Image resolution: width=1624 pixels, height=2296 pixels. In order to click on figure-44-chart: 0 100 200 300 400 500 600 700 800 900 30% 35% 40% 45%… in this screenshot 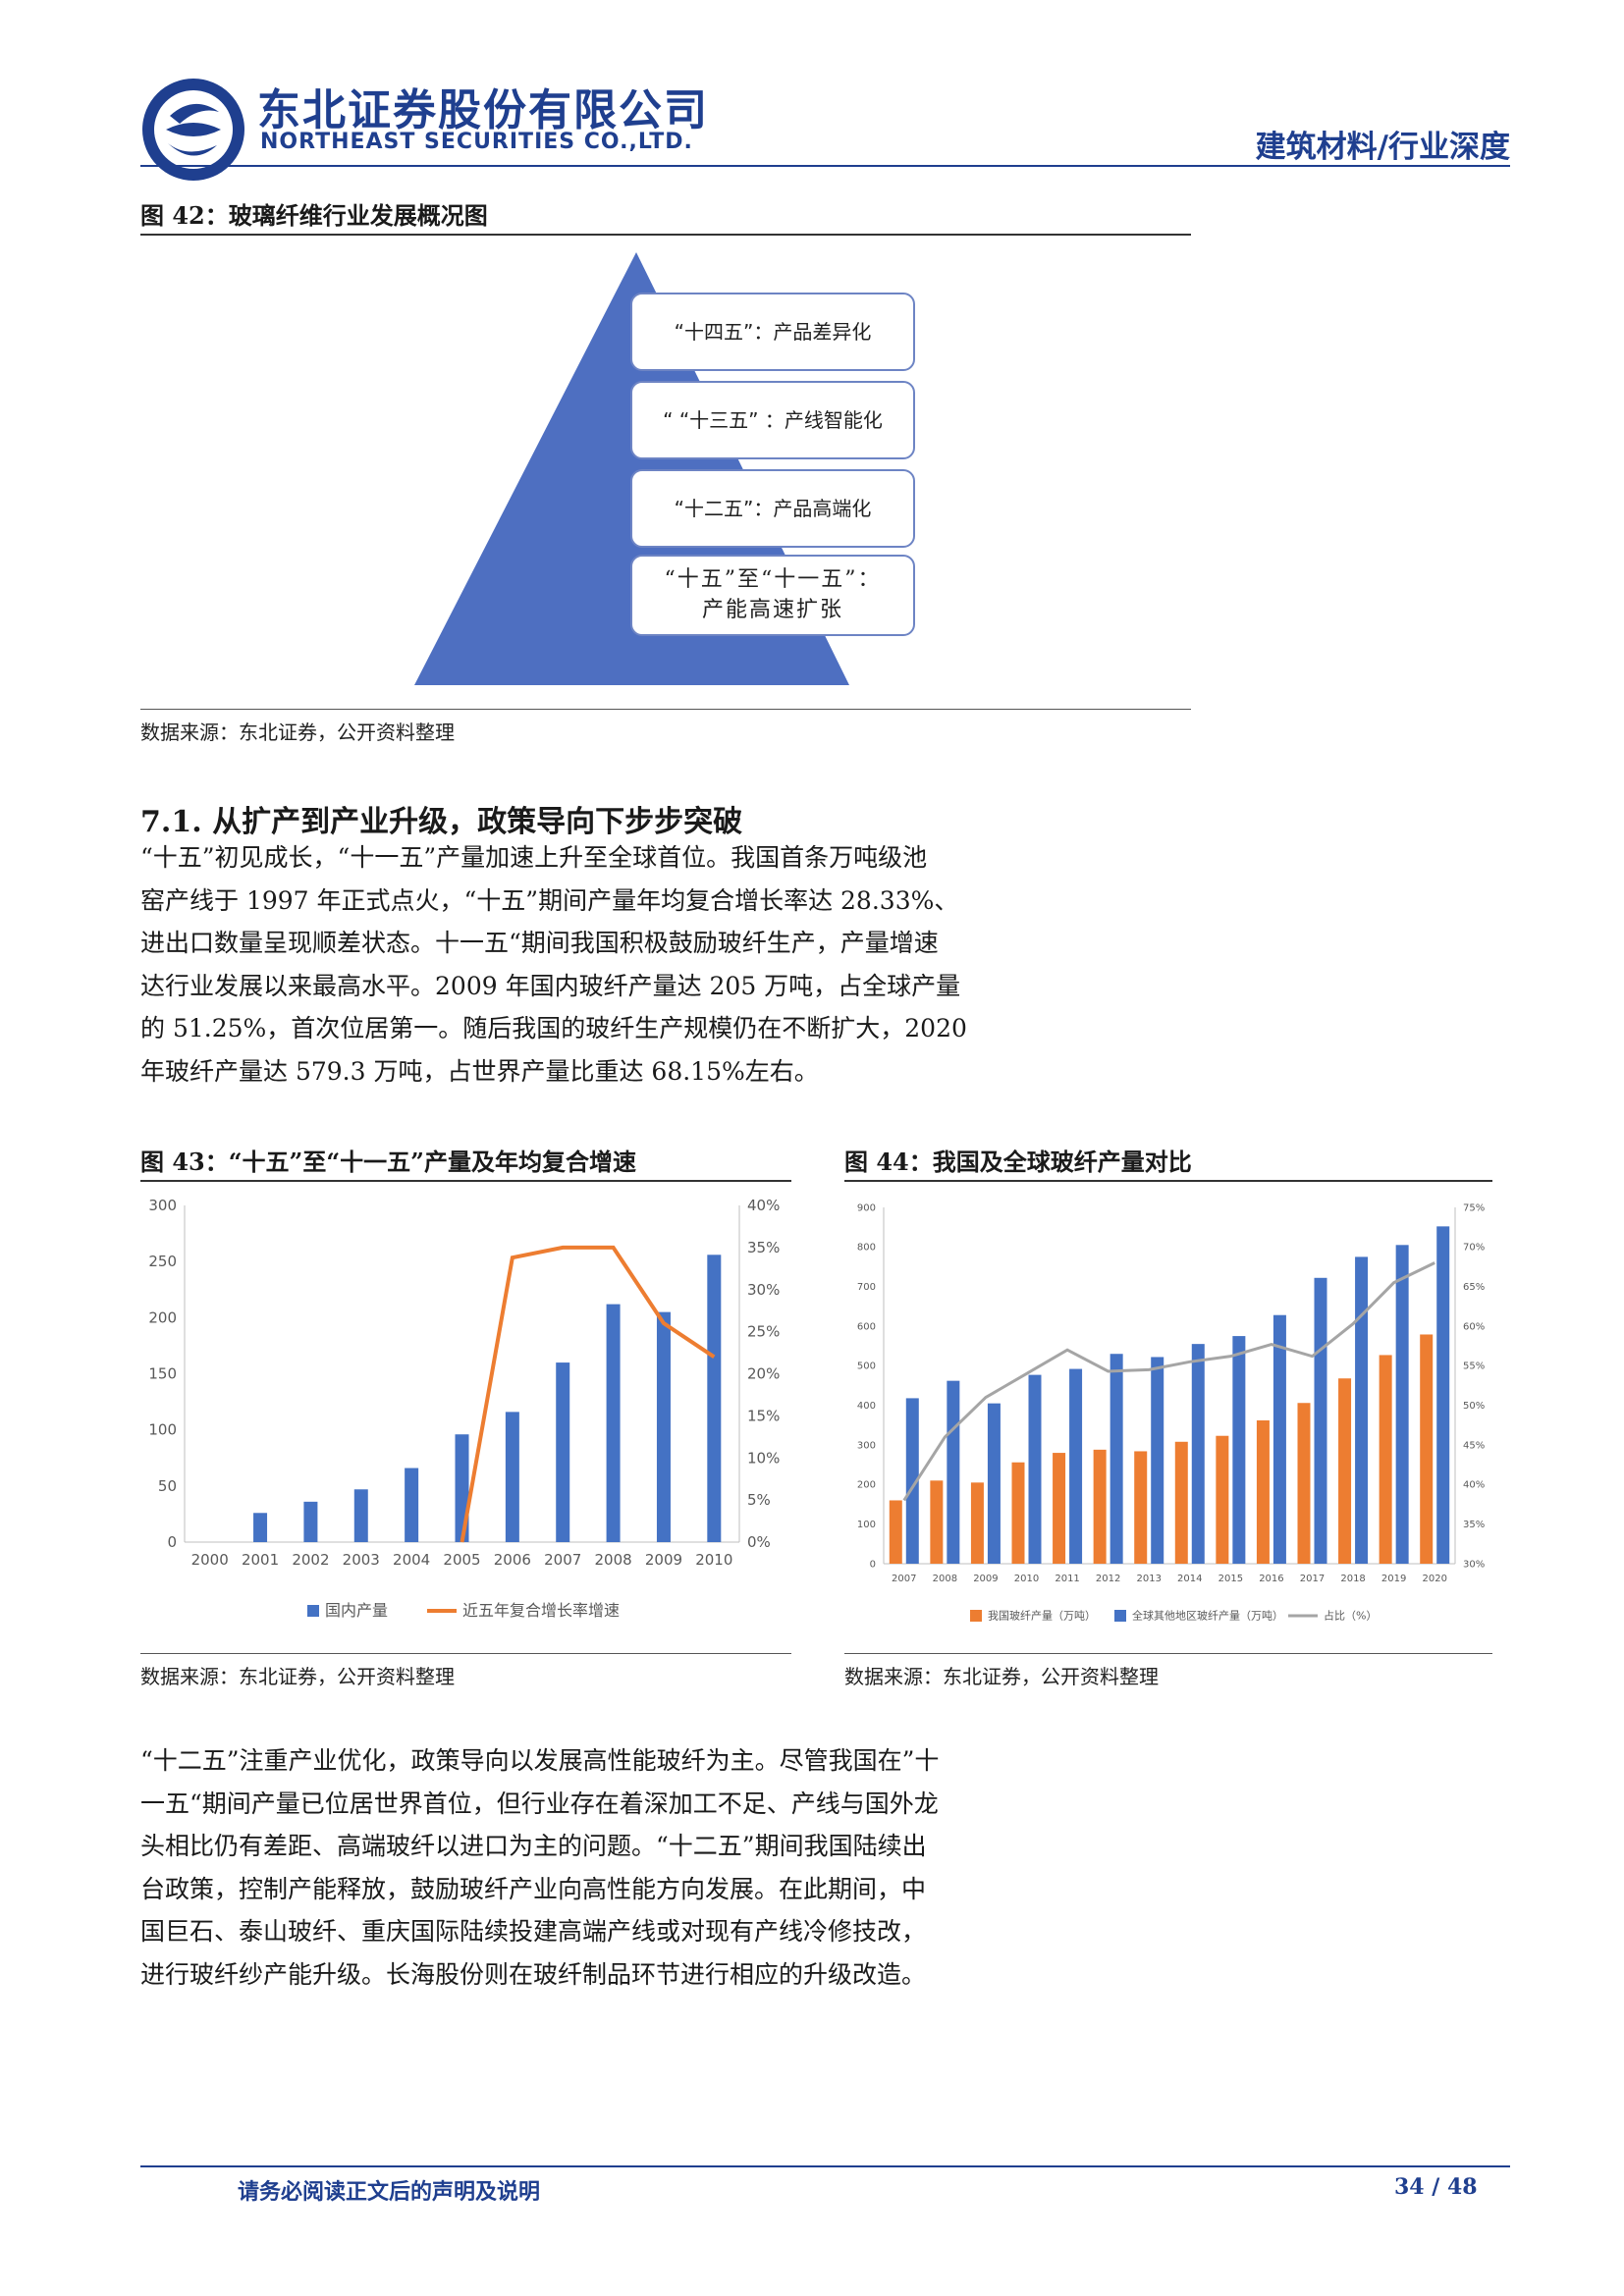, I will do `click(1168, 1416)`.